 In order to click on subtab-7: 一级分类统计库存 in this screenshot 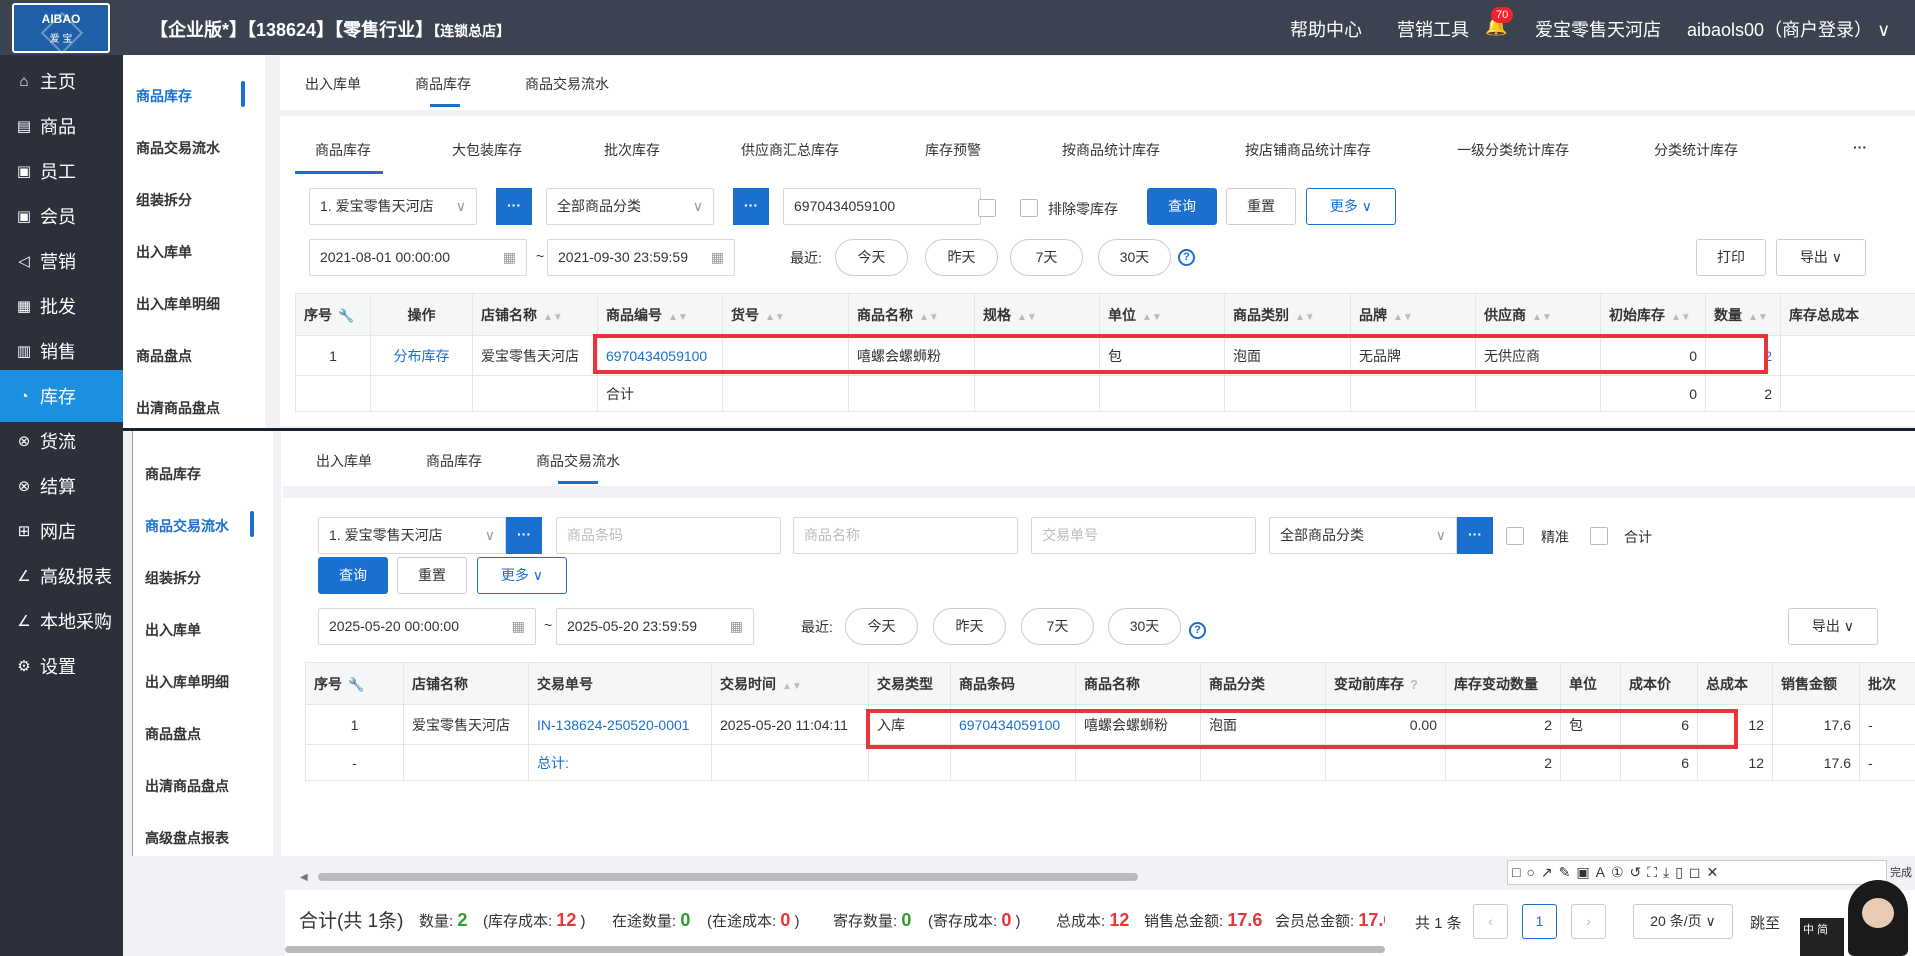, I will do `click(1513, 150)`.